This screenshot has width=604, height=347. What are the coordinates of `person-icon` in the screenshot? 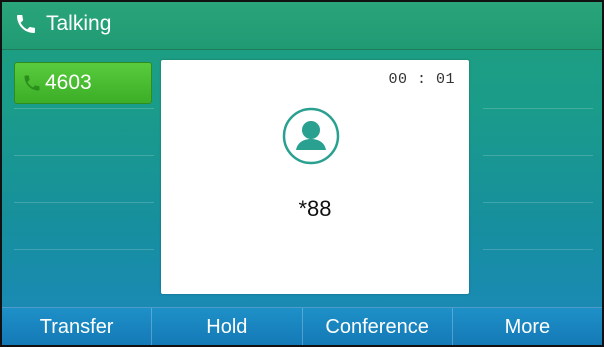 It's located at (311, 136).